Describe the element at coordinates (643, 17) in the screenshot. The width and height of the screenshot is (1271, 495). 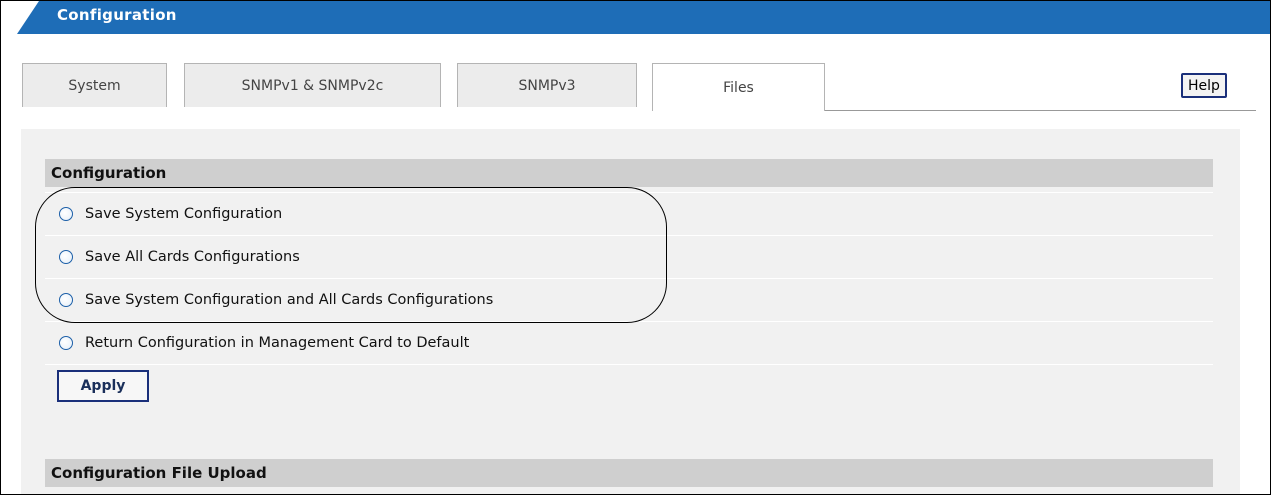
I see `title-banner` at that location.